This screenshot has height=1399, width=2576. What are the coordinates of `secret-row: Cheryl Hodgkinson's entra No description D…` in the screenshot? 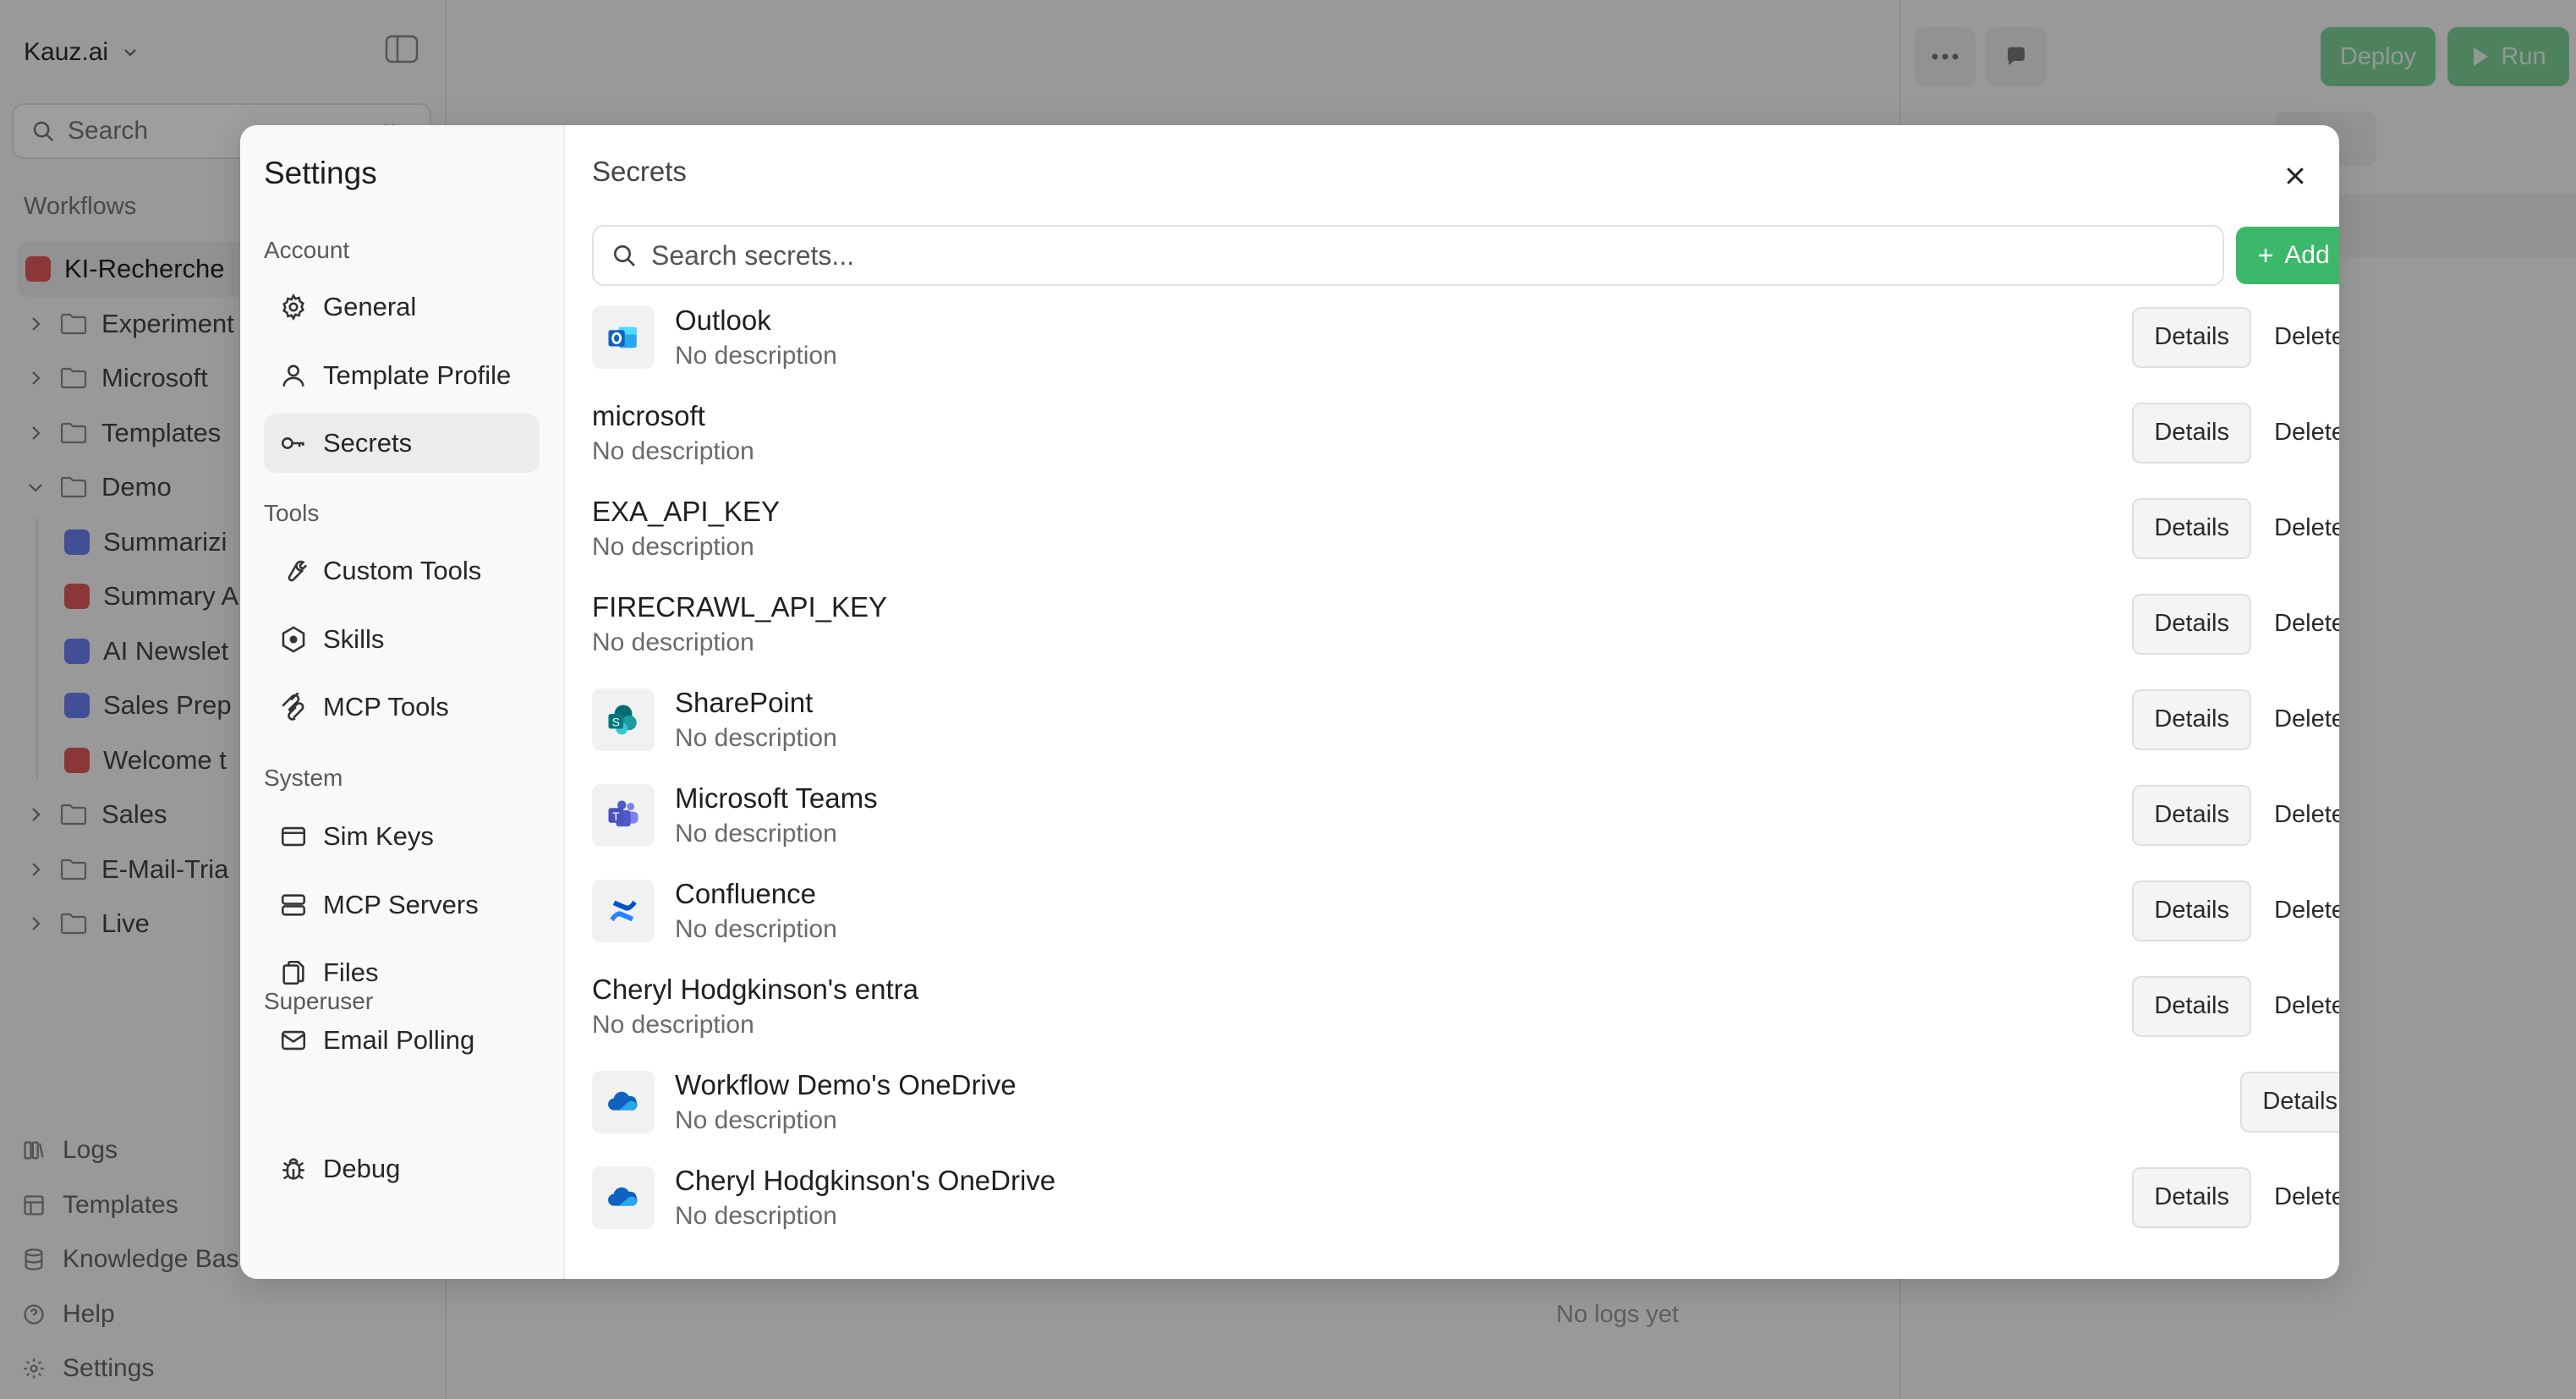 It's located at (1465, 1006).